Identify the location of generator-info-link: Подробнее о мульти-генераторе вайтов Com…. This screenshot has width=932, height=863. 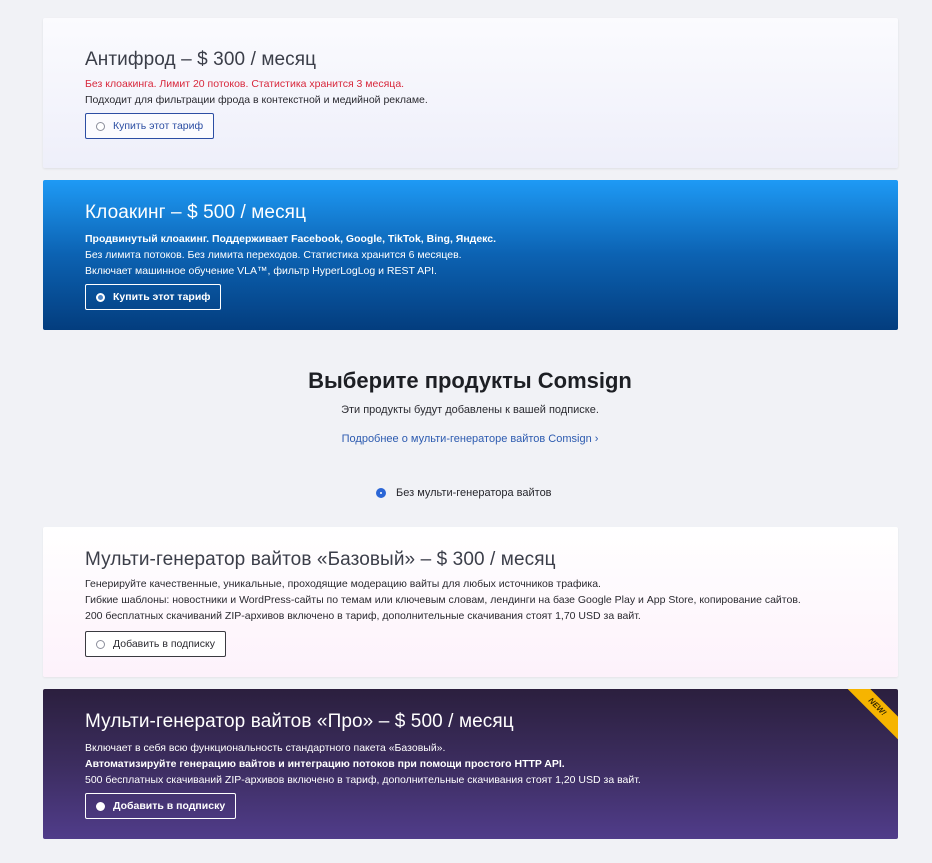
(466, 439).